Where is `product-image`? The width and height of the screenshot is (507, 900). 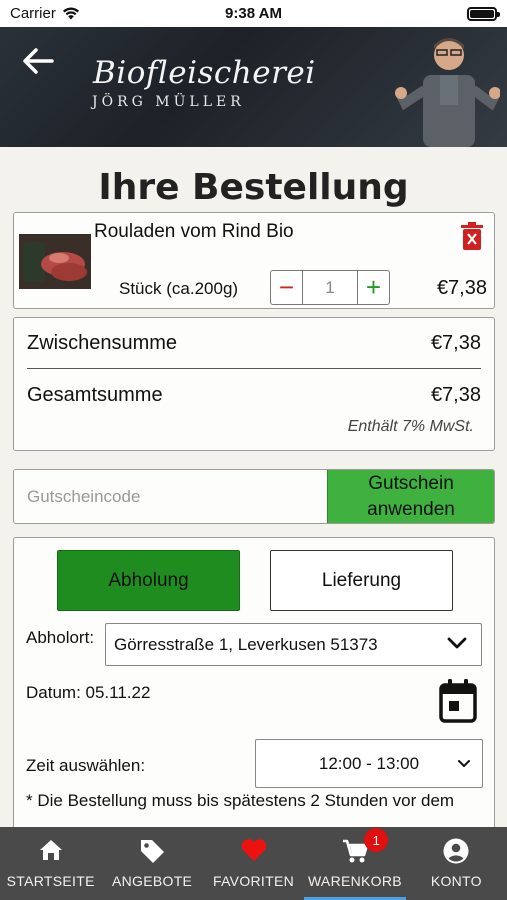 product-image is located at coordinates (55, 261).